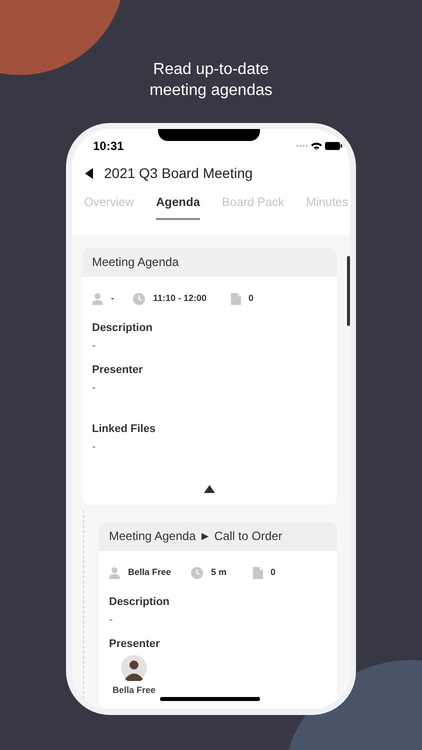 This screenshot has width=422, height=750. Describe the element at coordinates (348, 291) in the screenshot. I see `scroll-bar` at that location.